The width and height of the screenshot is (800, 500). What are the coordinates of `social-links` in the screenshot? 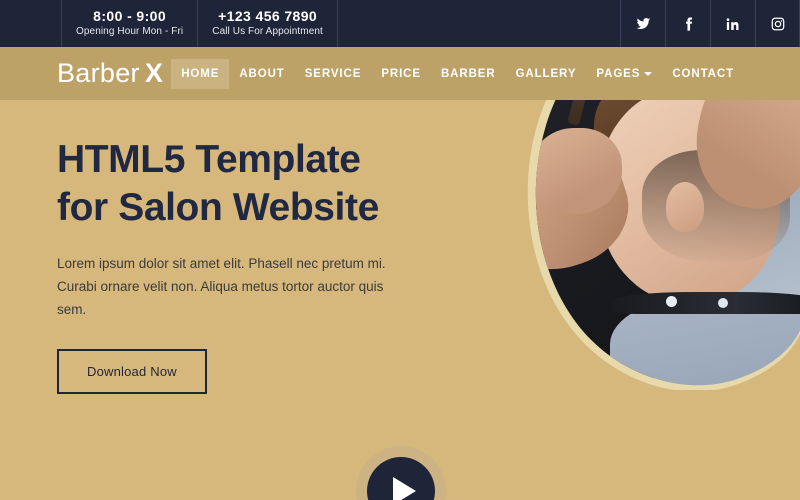 It's located at (710, 23).